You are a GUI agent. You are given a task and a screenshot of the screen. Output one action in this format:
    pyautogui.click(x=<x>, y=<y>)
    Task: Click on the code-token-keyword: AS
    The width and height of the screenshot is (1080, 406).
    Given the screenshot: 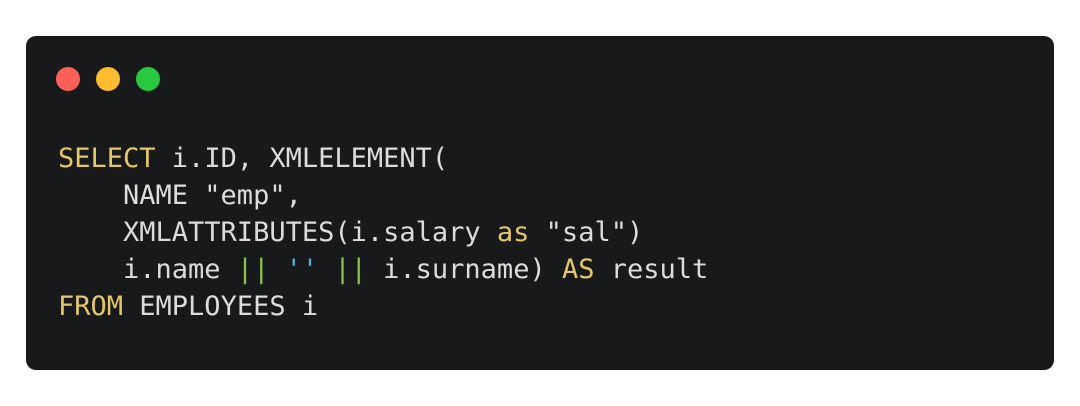 What is the action you would take?
    pyautogui.click(x=578, y=269)
    